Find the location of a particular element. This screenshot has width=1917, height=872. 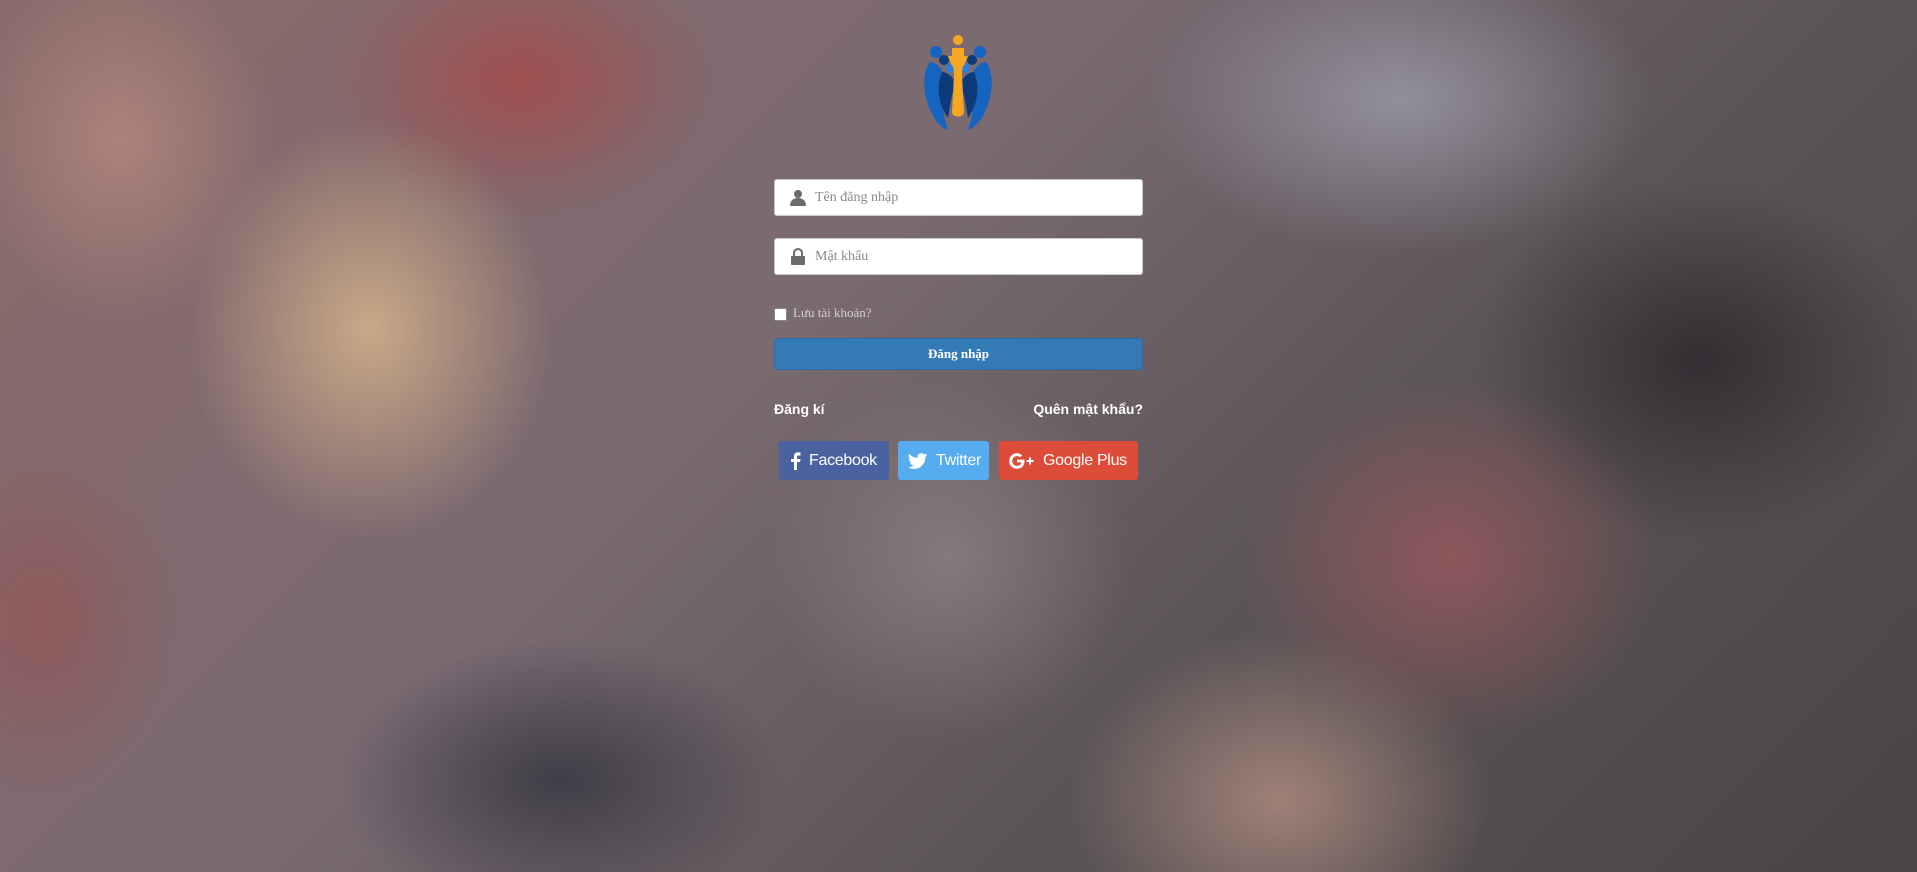

register-link: Đăng kí is located at coordinates (799, 409).